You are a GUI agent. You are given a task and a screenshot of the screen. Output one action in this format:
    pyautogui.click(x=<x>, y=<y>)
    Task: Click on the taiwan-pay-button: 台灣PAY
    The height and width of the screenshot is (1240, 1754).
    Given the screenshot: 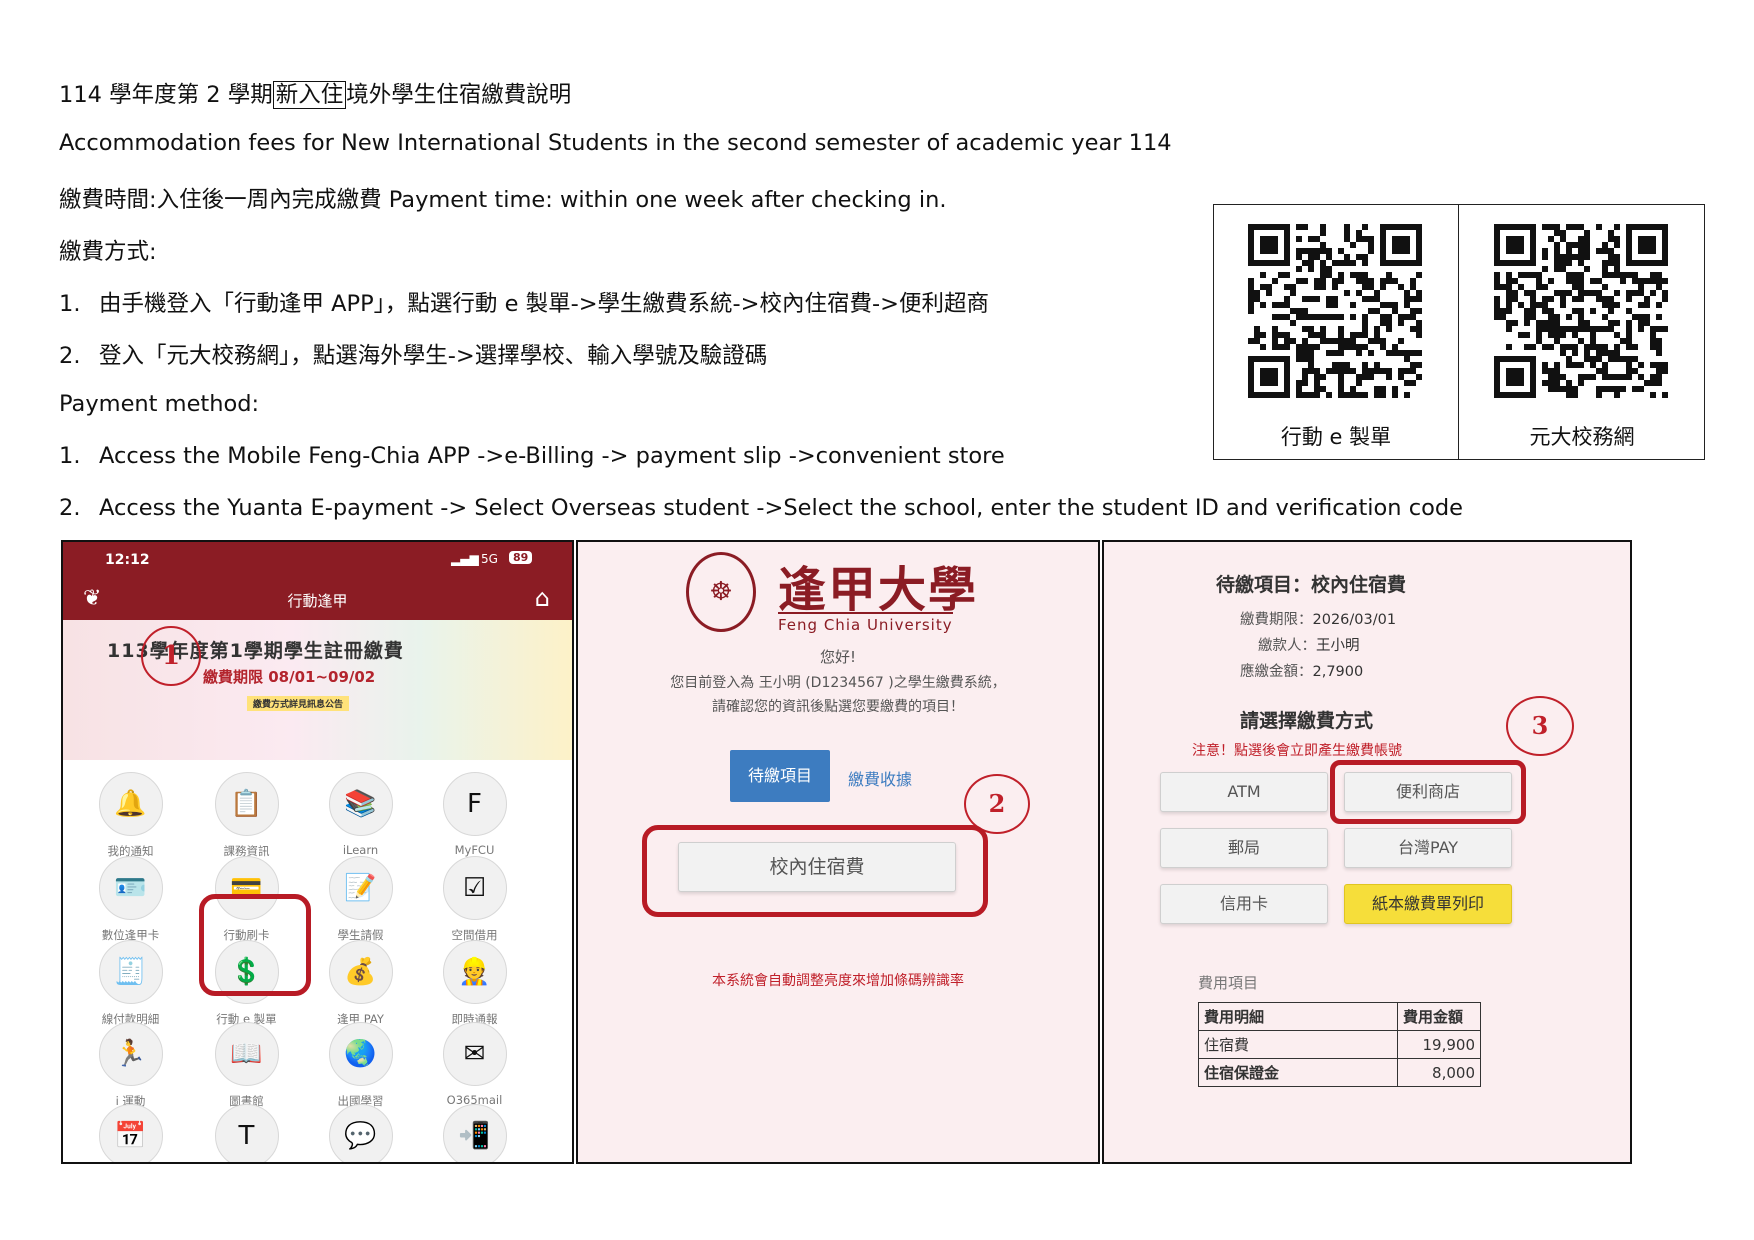 What is the action you would take?
    pyautogui.click(x=1428, y=848)
    